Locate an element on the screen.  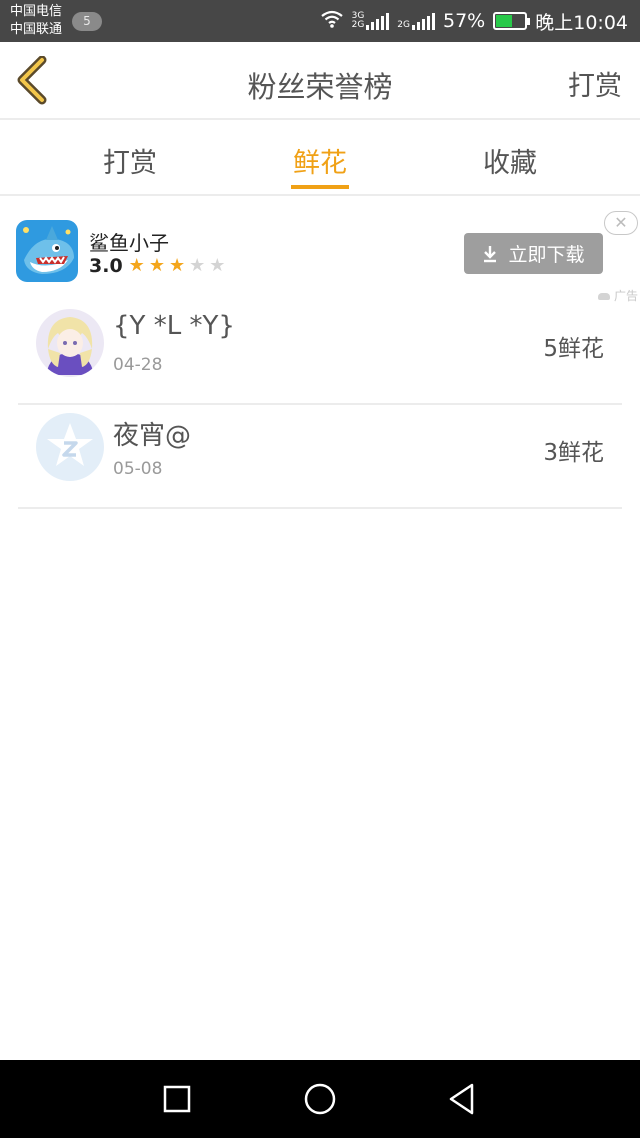
reward-button: 打赏 is located at coordinates (595, 83).